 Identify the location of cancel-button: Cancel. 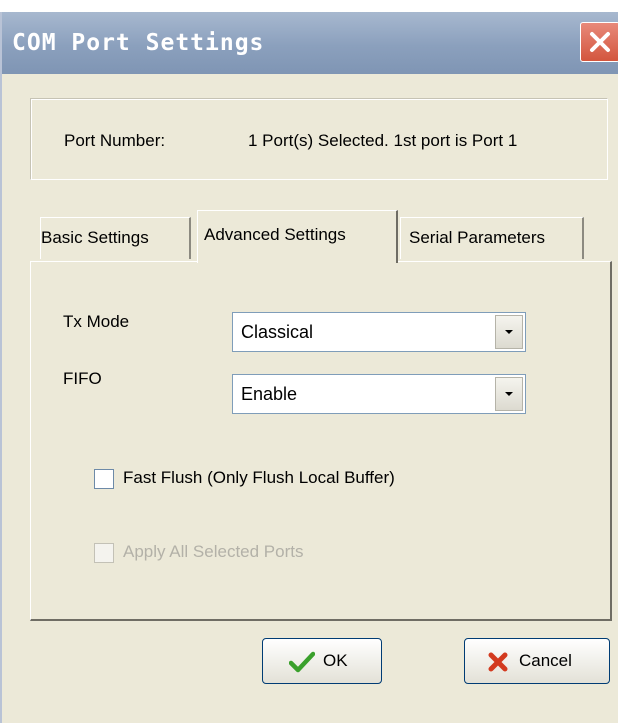
(537, 661).